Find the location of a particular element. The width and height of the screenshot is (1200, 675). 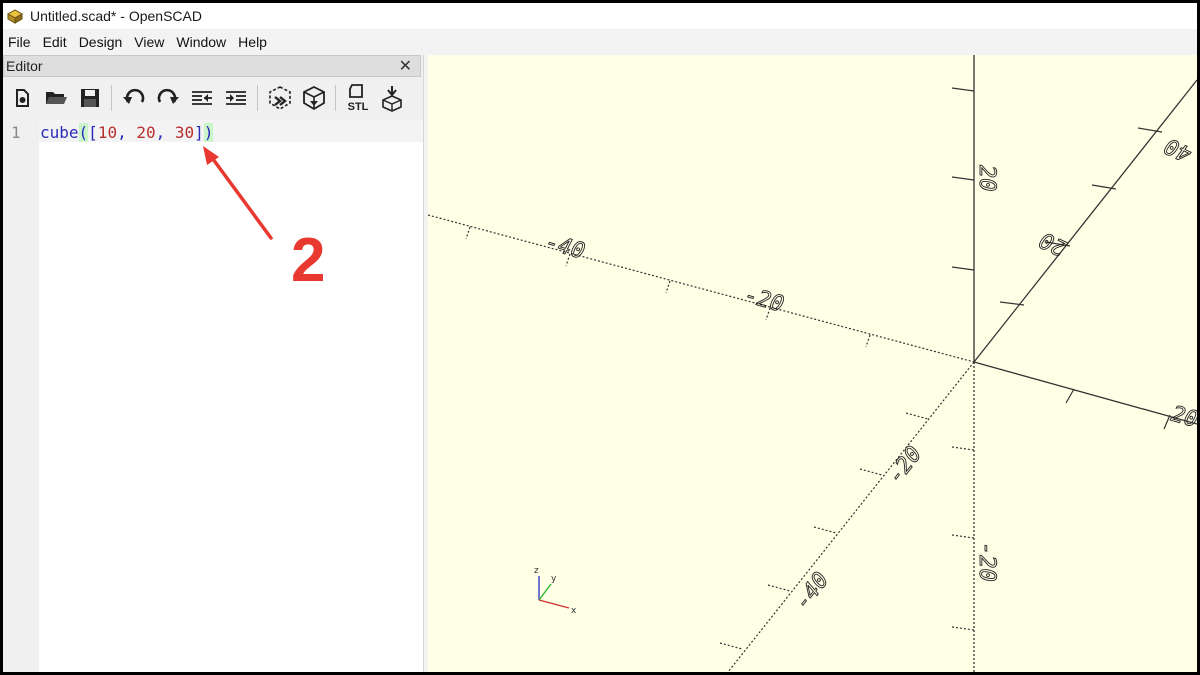

y-axis-negative is located at coordinates (851, 516).